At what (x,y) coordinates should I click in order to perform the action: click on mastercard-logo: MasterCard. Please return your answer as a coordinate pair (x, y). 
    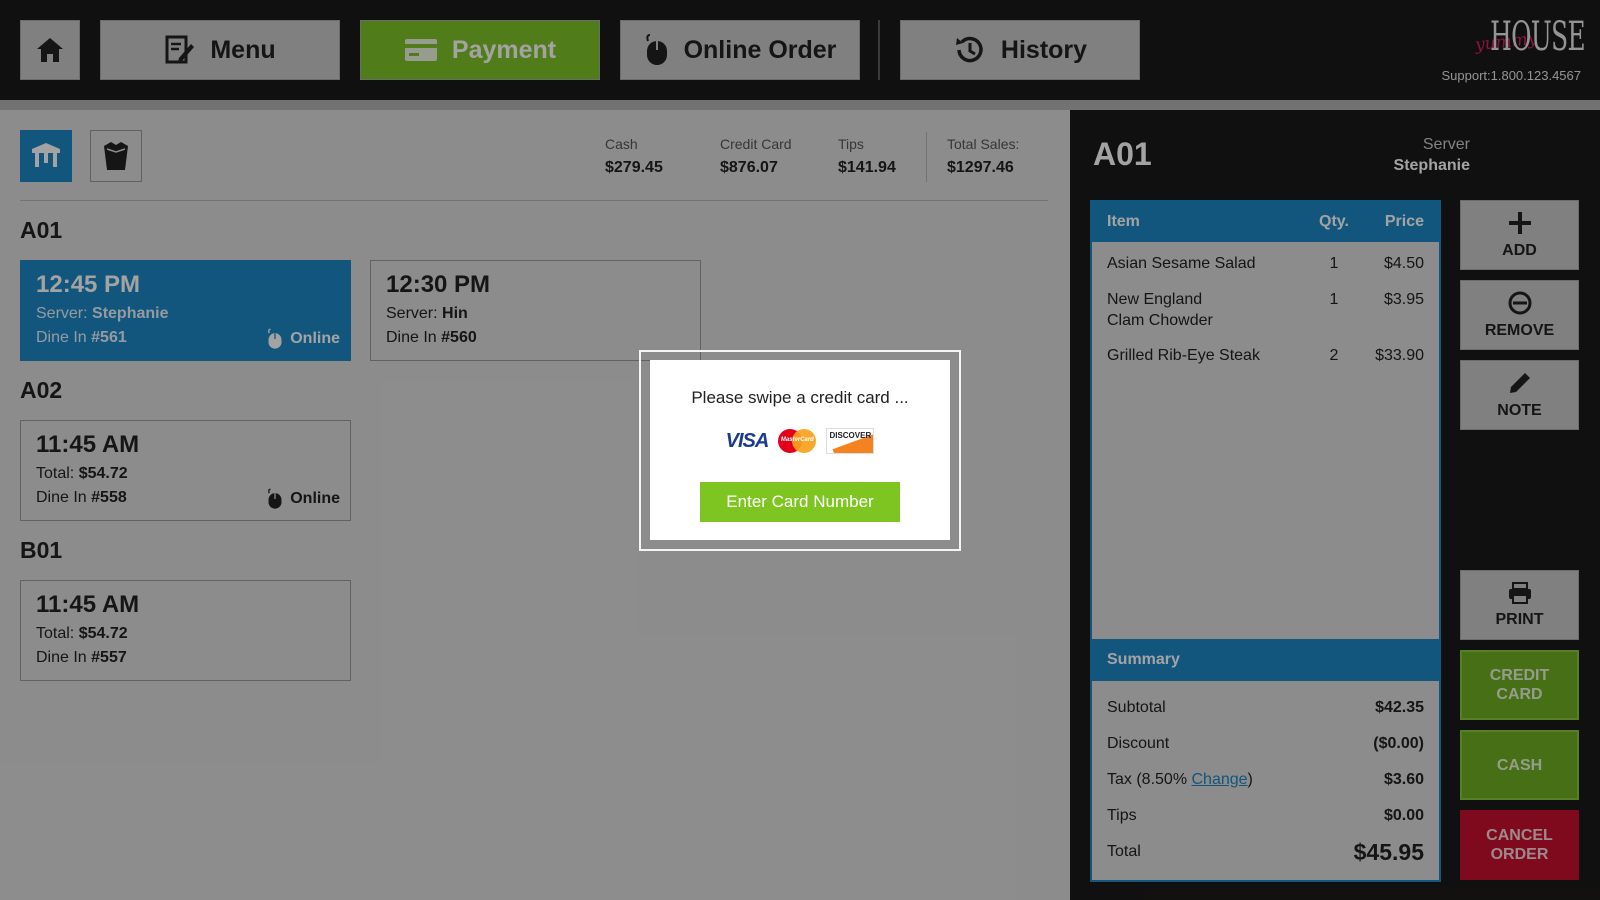
    Looking at the image, I should click on (797, 441).